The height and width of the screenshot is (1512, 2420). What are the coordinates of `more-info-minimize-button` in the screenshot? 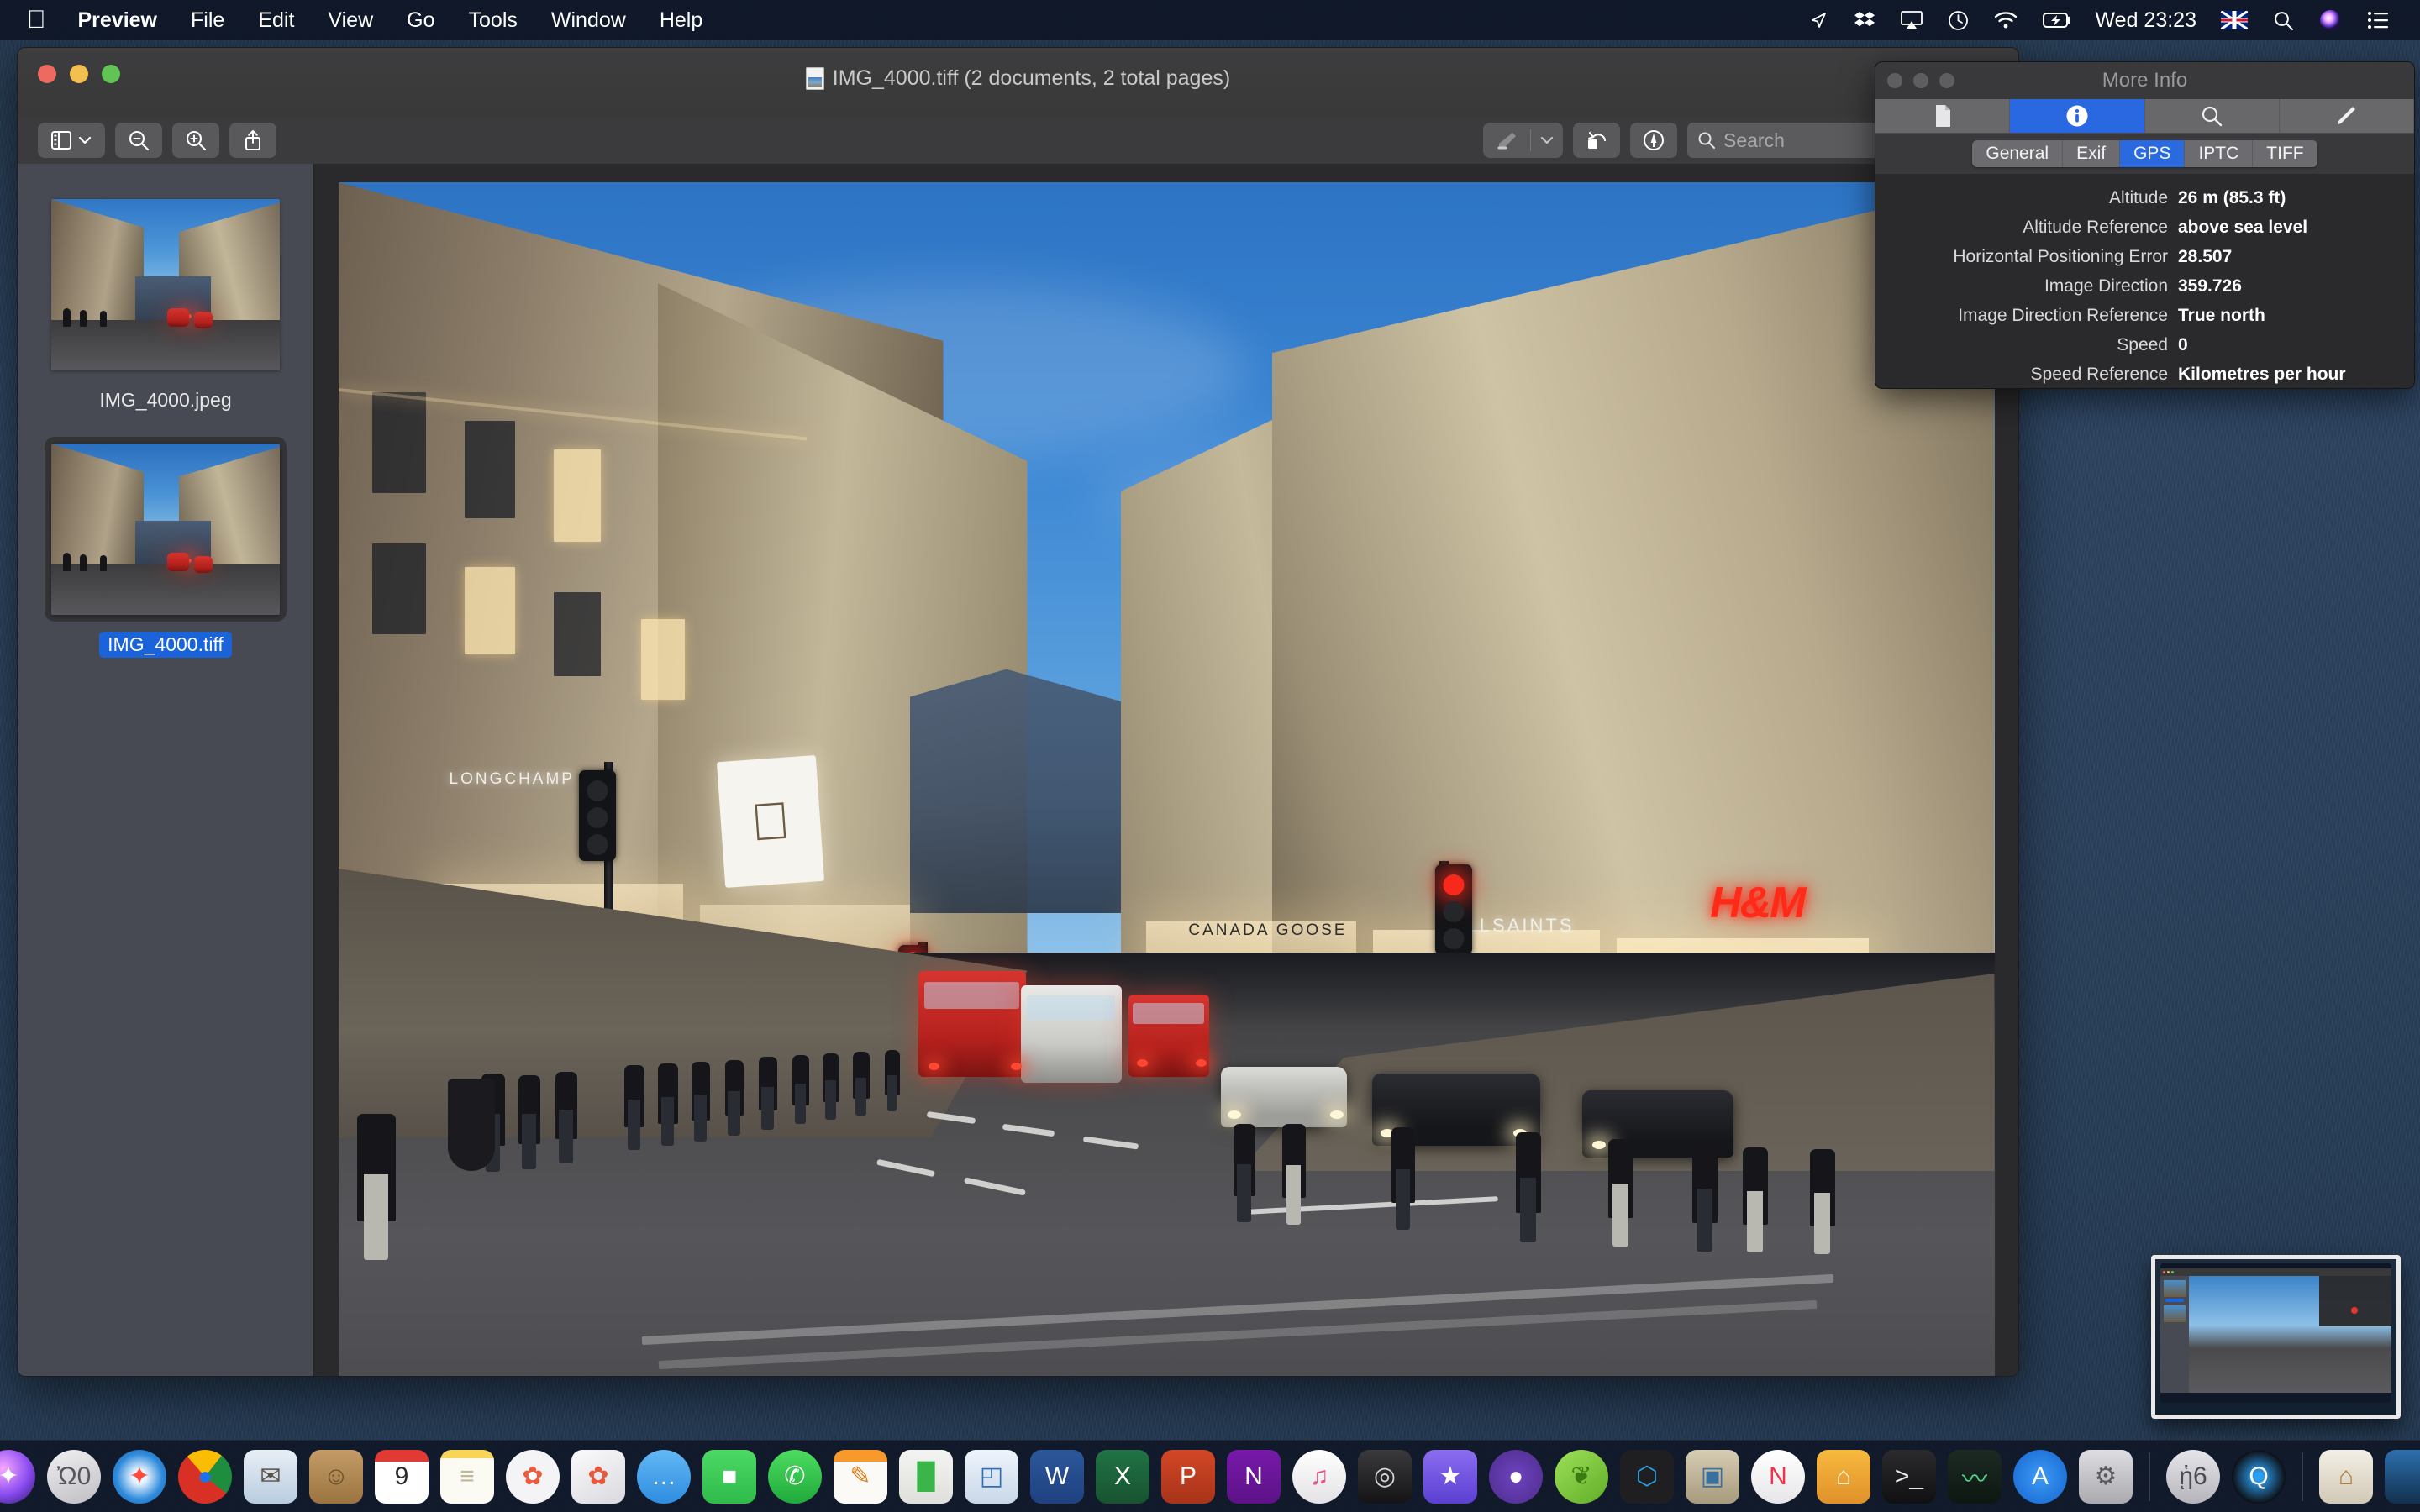 It's located at (1921, 80).